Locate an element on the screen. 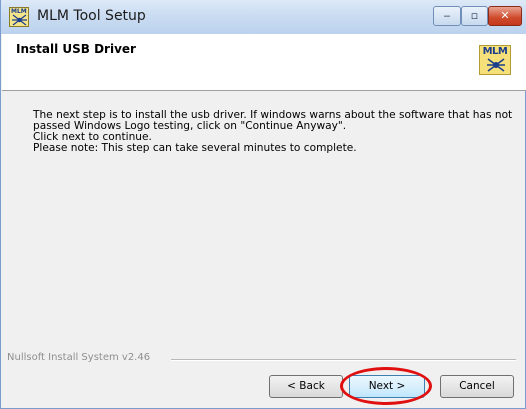  page-title: Install USB Driver is located at coordinates (76, 49).